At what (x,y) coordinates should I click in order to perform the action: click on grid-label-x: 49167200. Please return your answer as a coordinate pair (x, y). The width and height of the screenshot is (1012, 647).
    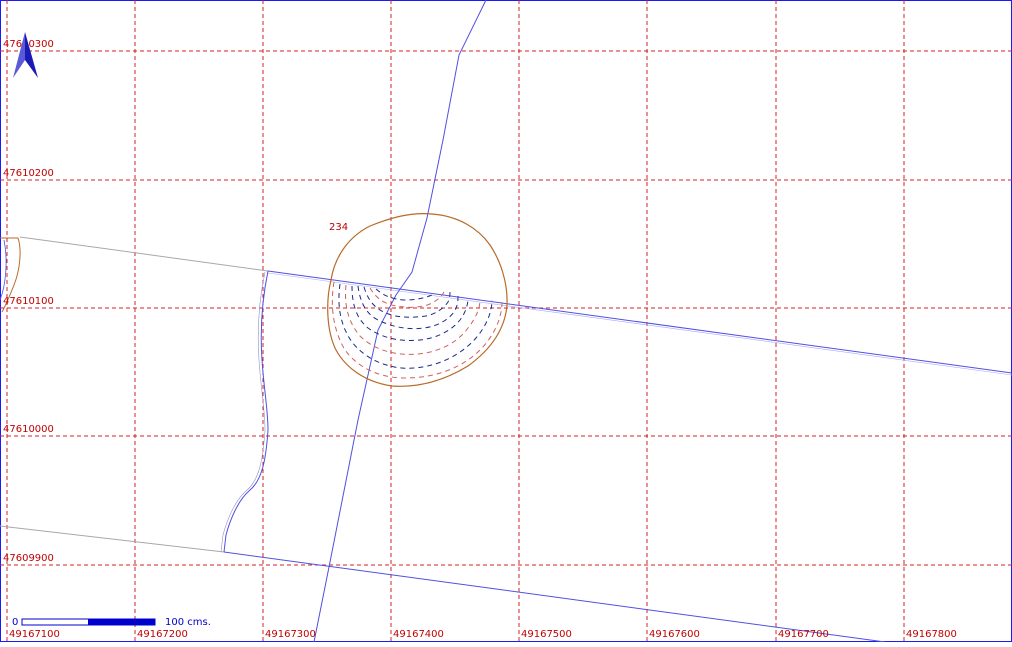
    Looking at the image, I should click on (162, 634).